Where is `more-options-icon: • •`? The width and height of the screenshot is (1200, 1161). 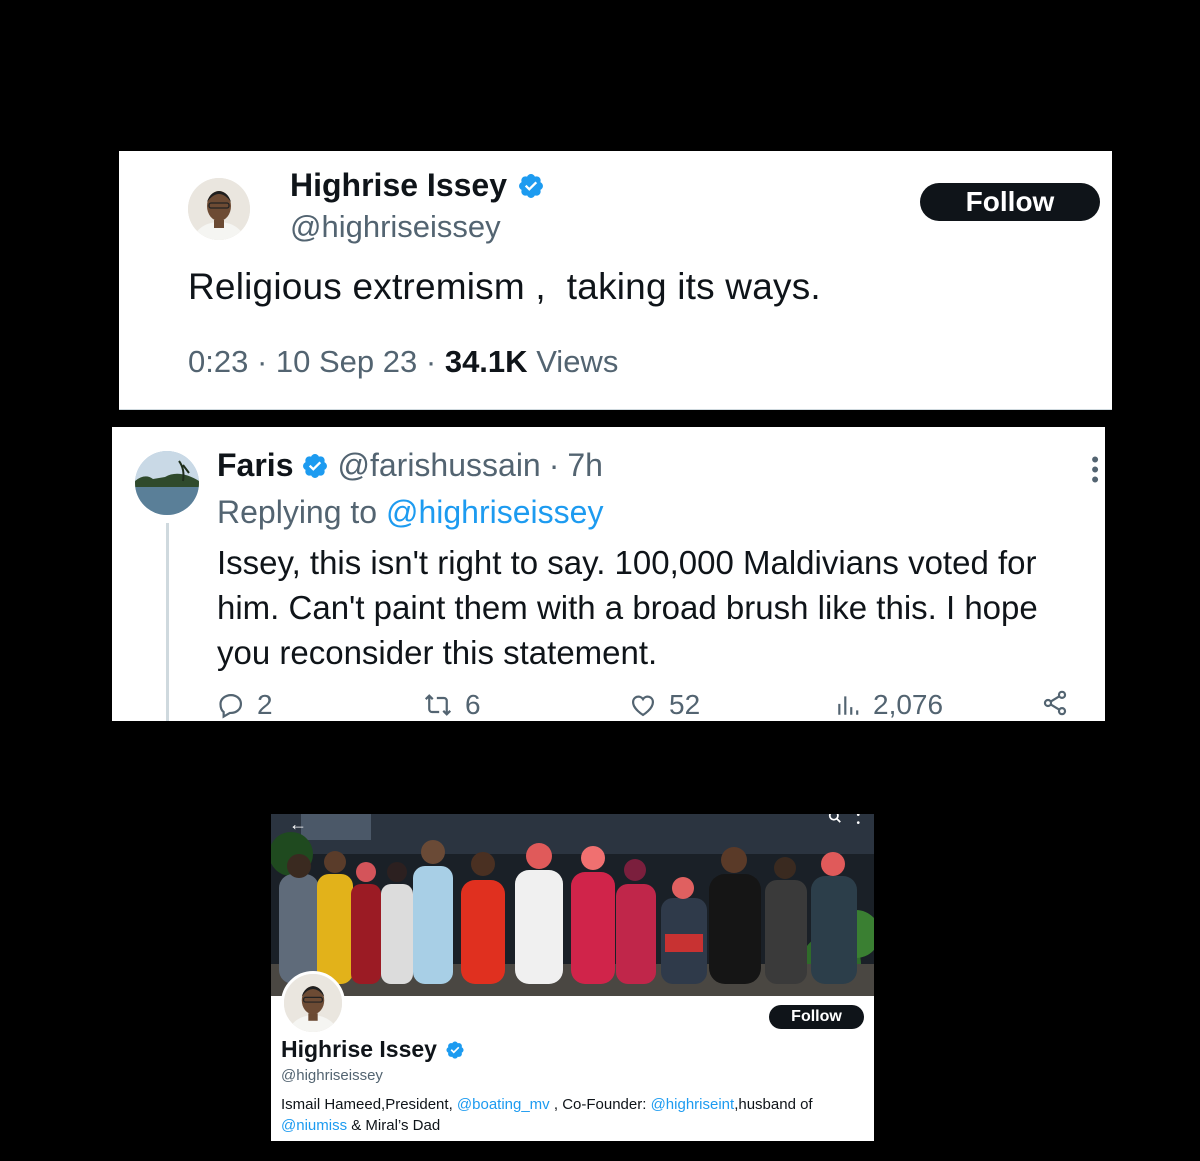 more-options-icon: • • is located at coordinates (858, 821).